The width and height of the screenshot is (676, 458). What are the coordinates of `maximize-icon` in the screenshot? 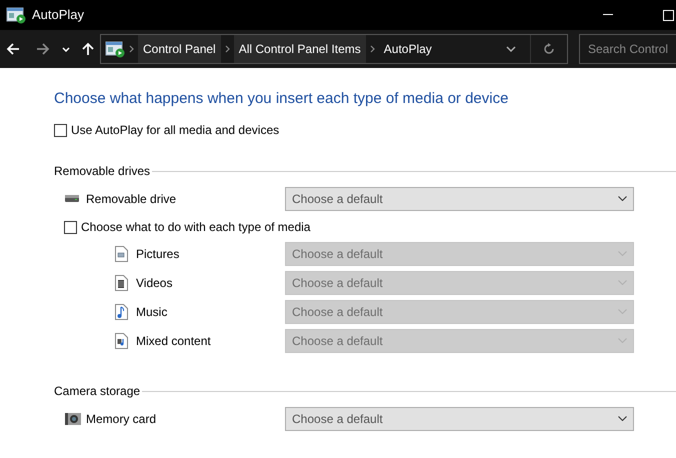 It's located at (668, 15).